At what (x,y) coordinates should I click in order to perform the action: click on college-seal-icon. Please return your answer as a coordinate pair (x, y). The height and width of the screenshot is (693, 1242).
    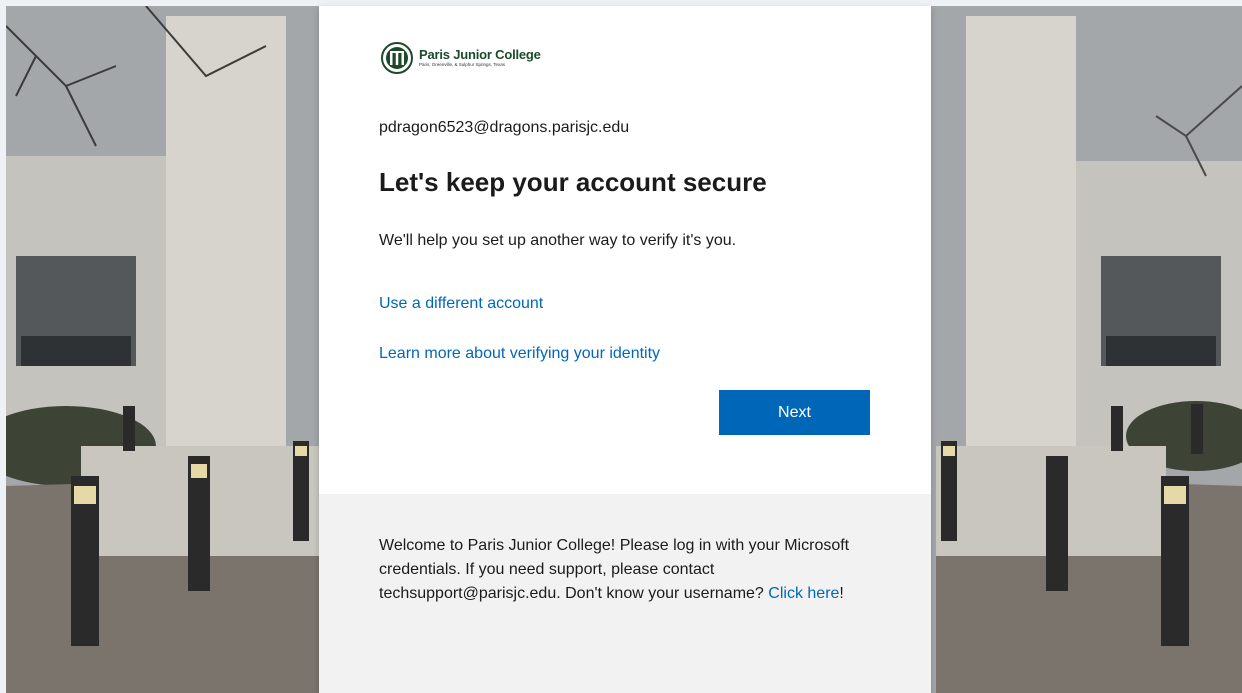
    Looking at the image, I should click on (397, 58).